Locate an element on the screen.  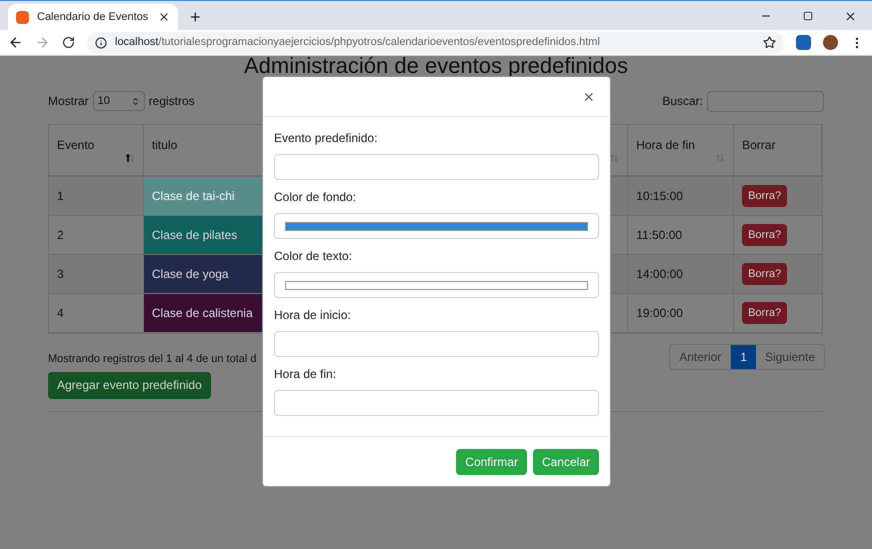
bookmark-icon is located at coordinates (769, 42).